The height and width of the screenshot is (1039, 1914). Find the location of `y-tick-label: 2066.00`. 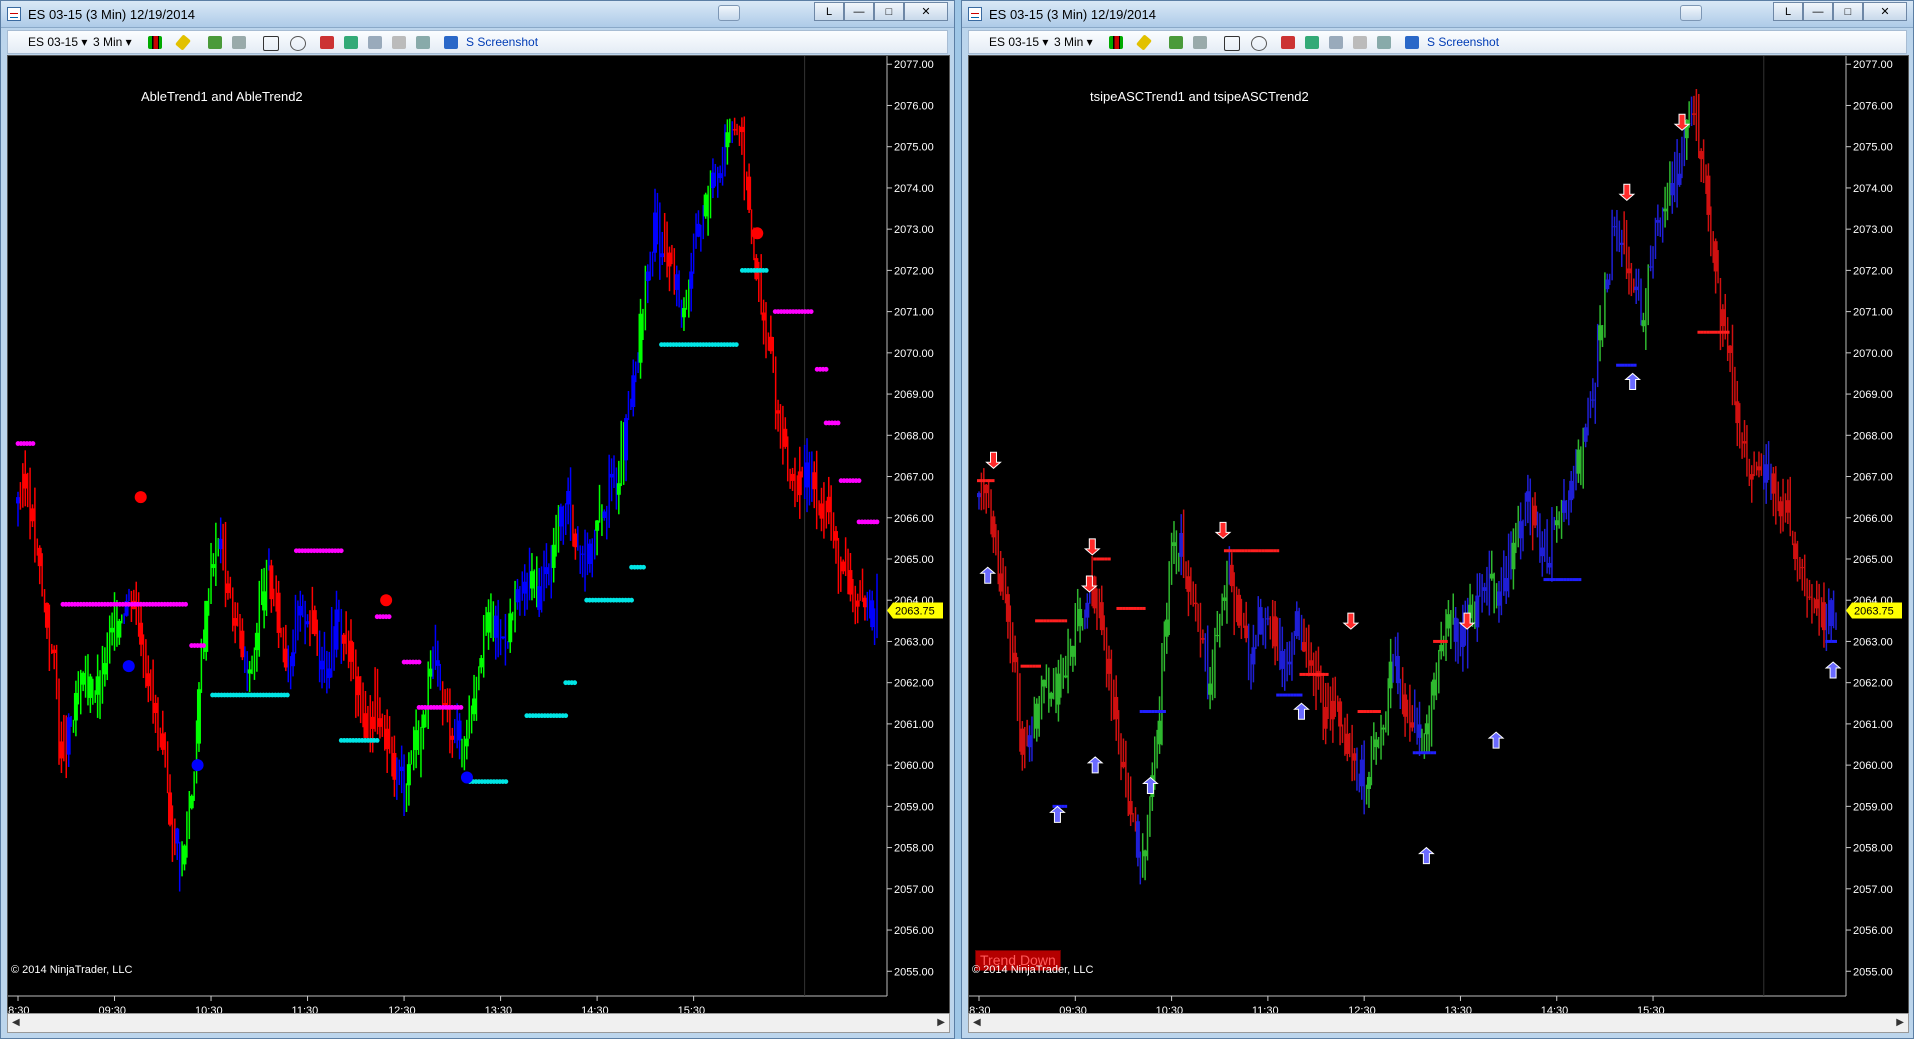

y-tick-label: 2066.00 is located at coordinates (914, 519).